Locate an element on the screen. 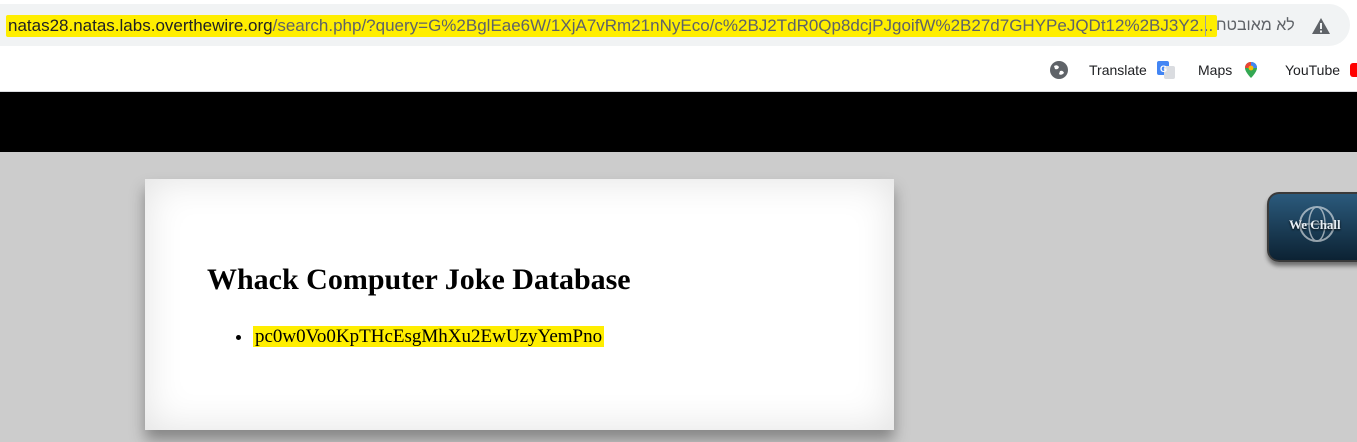  result-text: pc0w0Vo0KpTHcEsgMhXu2EwUzyYemPno is located at coordinates (429, 336).